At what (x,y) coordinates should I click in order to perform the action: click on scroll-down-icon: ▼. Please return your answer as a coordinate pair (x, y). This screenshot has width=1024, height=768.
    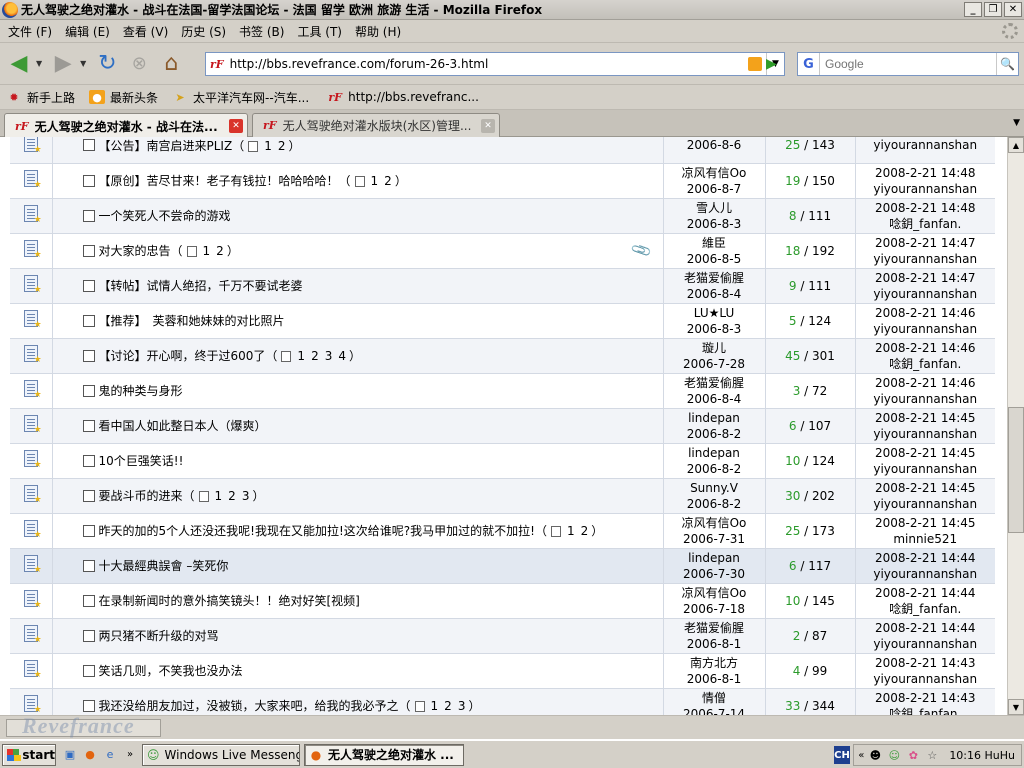
    Looking at the image, I should click on (1016, 707).